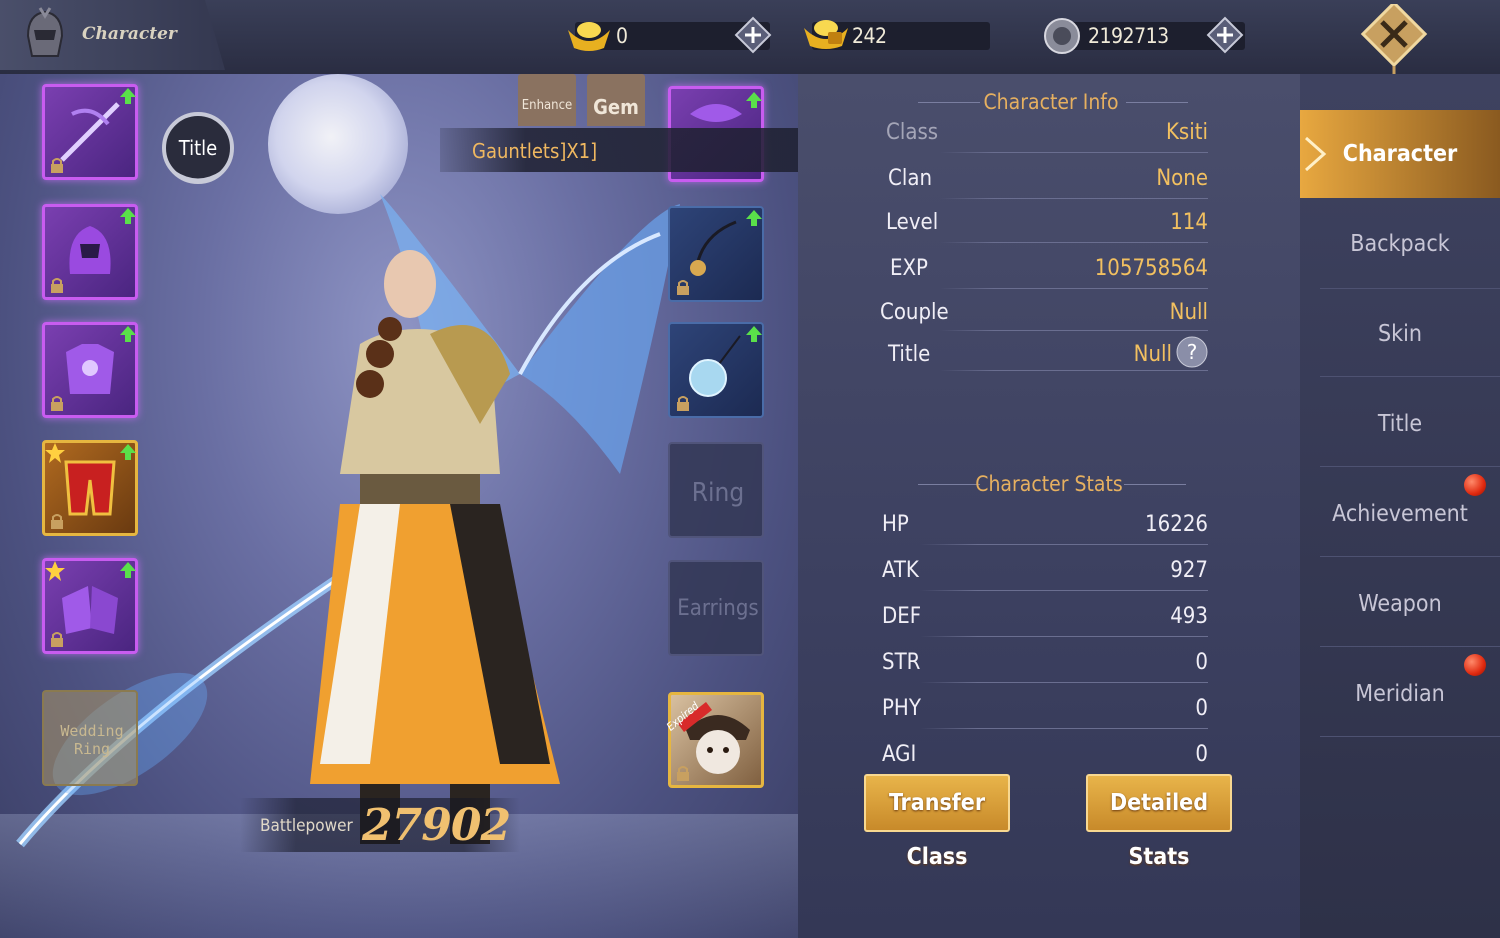  What do you see at coordinates (1051, 102) in the screenshot?
I see `character-info-heading: Character Info` at bounding box center [1051, 102].